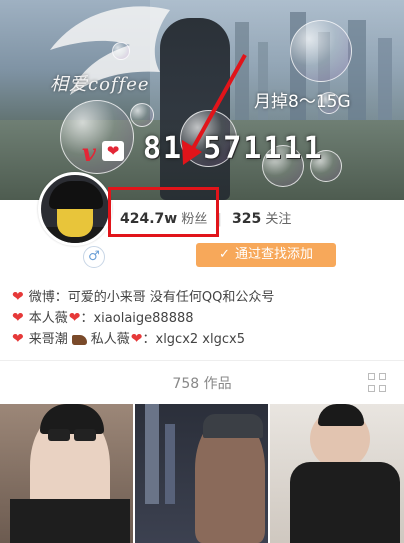  Describe the element at coordinates (224, 254) in the screenshot. I see `check-icon: ✓` at that location.